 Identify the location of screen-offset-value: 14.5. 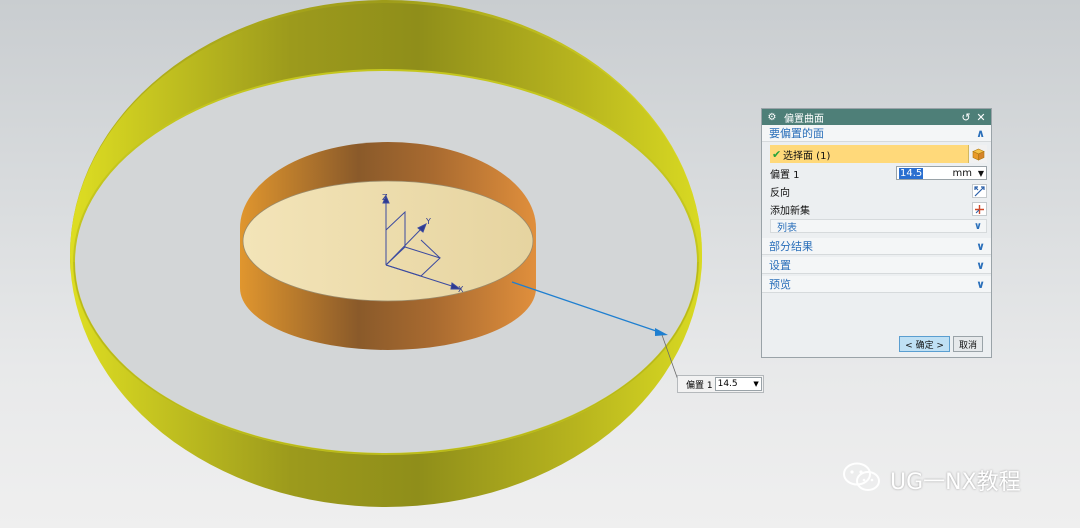
(735, 384).